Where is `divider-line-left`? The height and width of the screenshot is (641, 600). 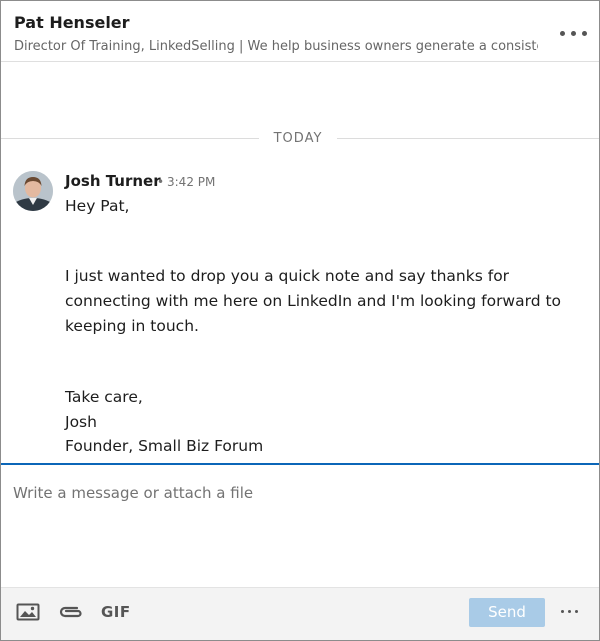
divider-line-left is located at coordinates (130, 138).